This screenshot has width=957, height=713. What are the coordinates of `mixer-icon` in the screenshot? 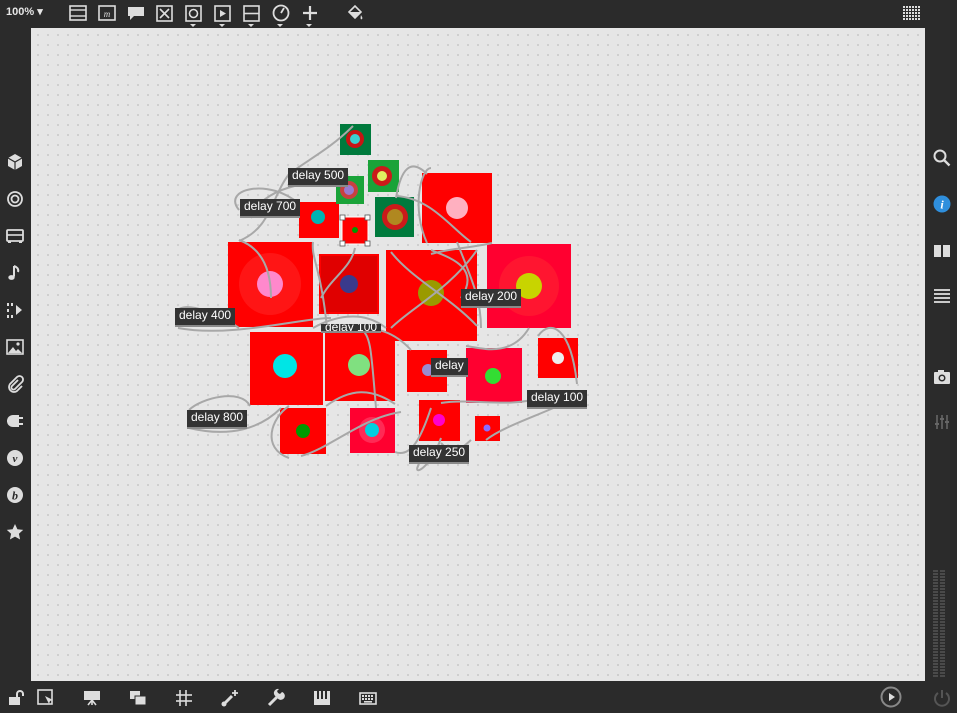 It's located at (942, 422).